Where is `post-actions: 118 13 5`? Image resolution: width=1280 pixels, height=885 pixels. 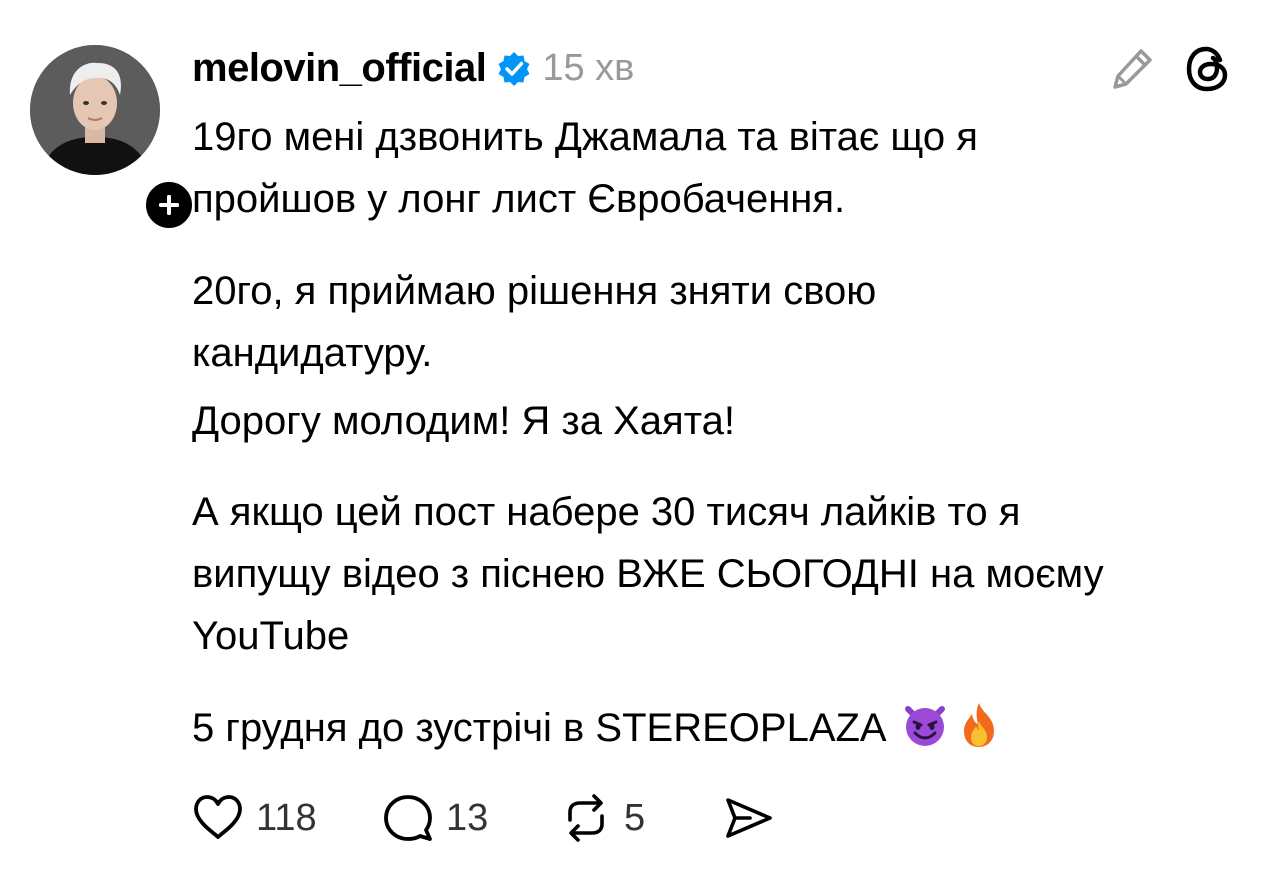
post-actions: 118 13 5 is located at coordinates (483, 818).